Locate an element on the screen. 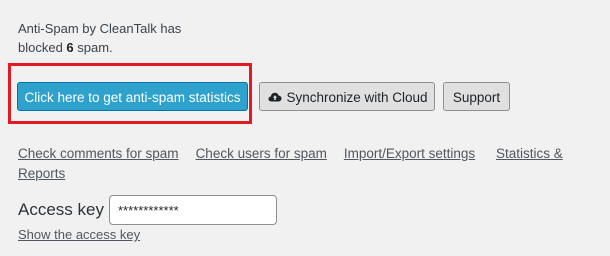  blocked-count: 6 is located at coordinates (70, 47).